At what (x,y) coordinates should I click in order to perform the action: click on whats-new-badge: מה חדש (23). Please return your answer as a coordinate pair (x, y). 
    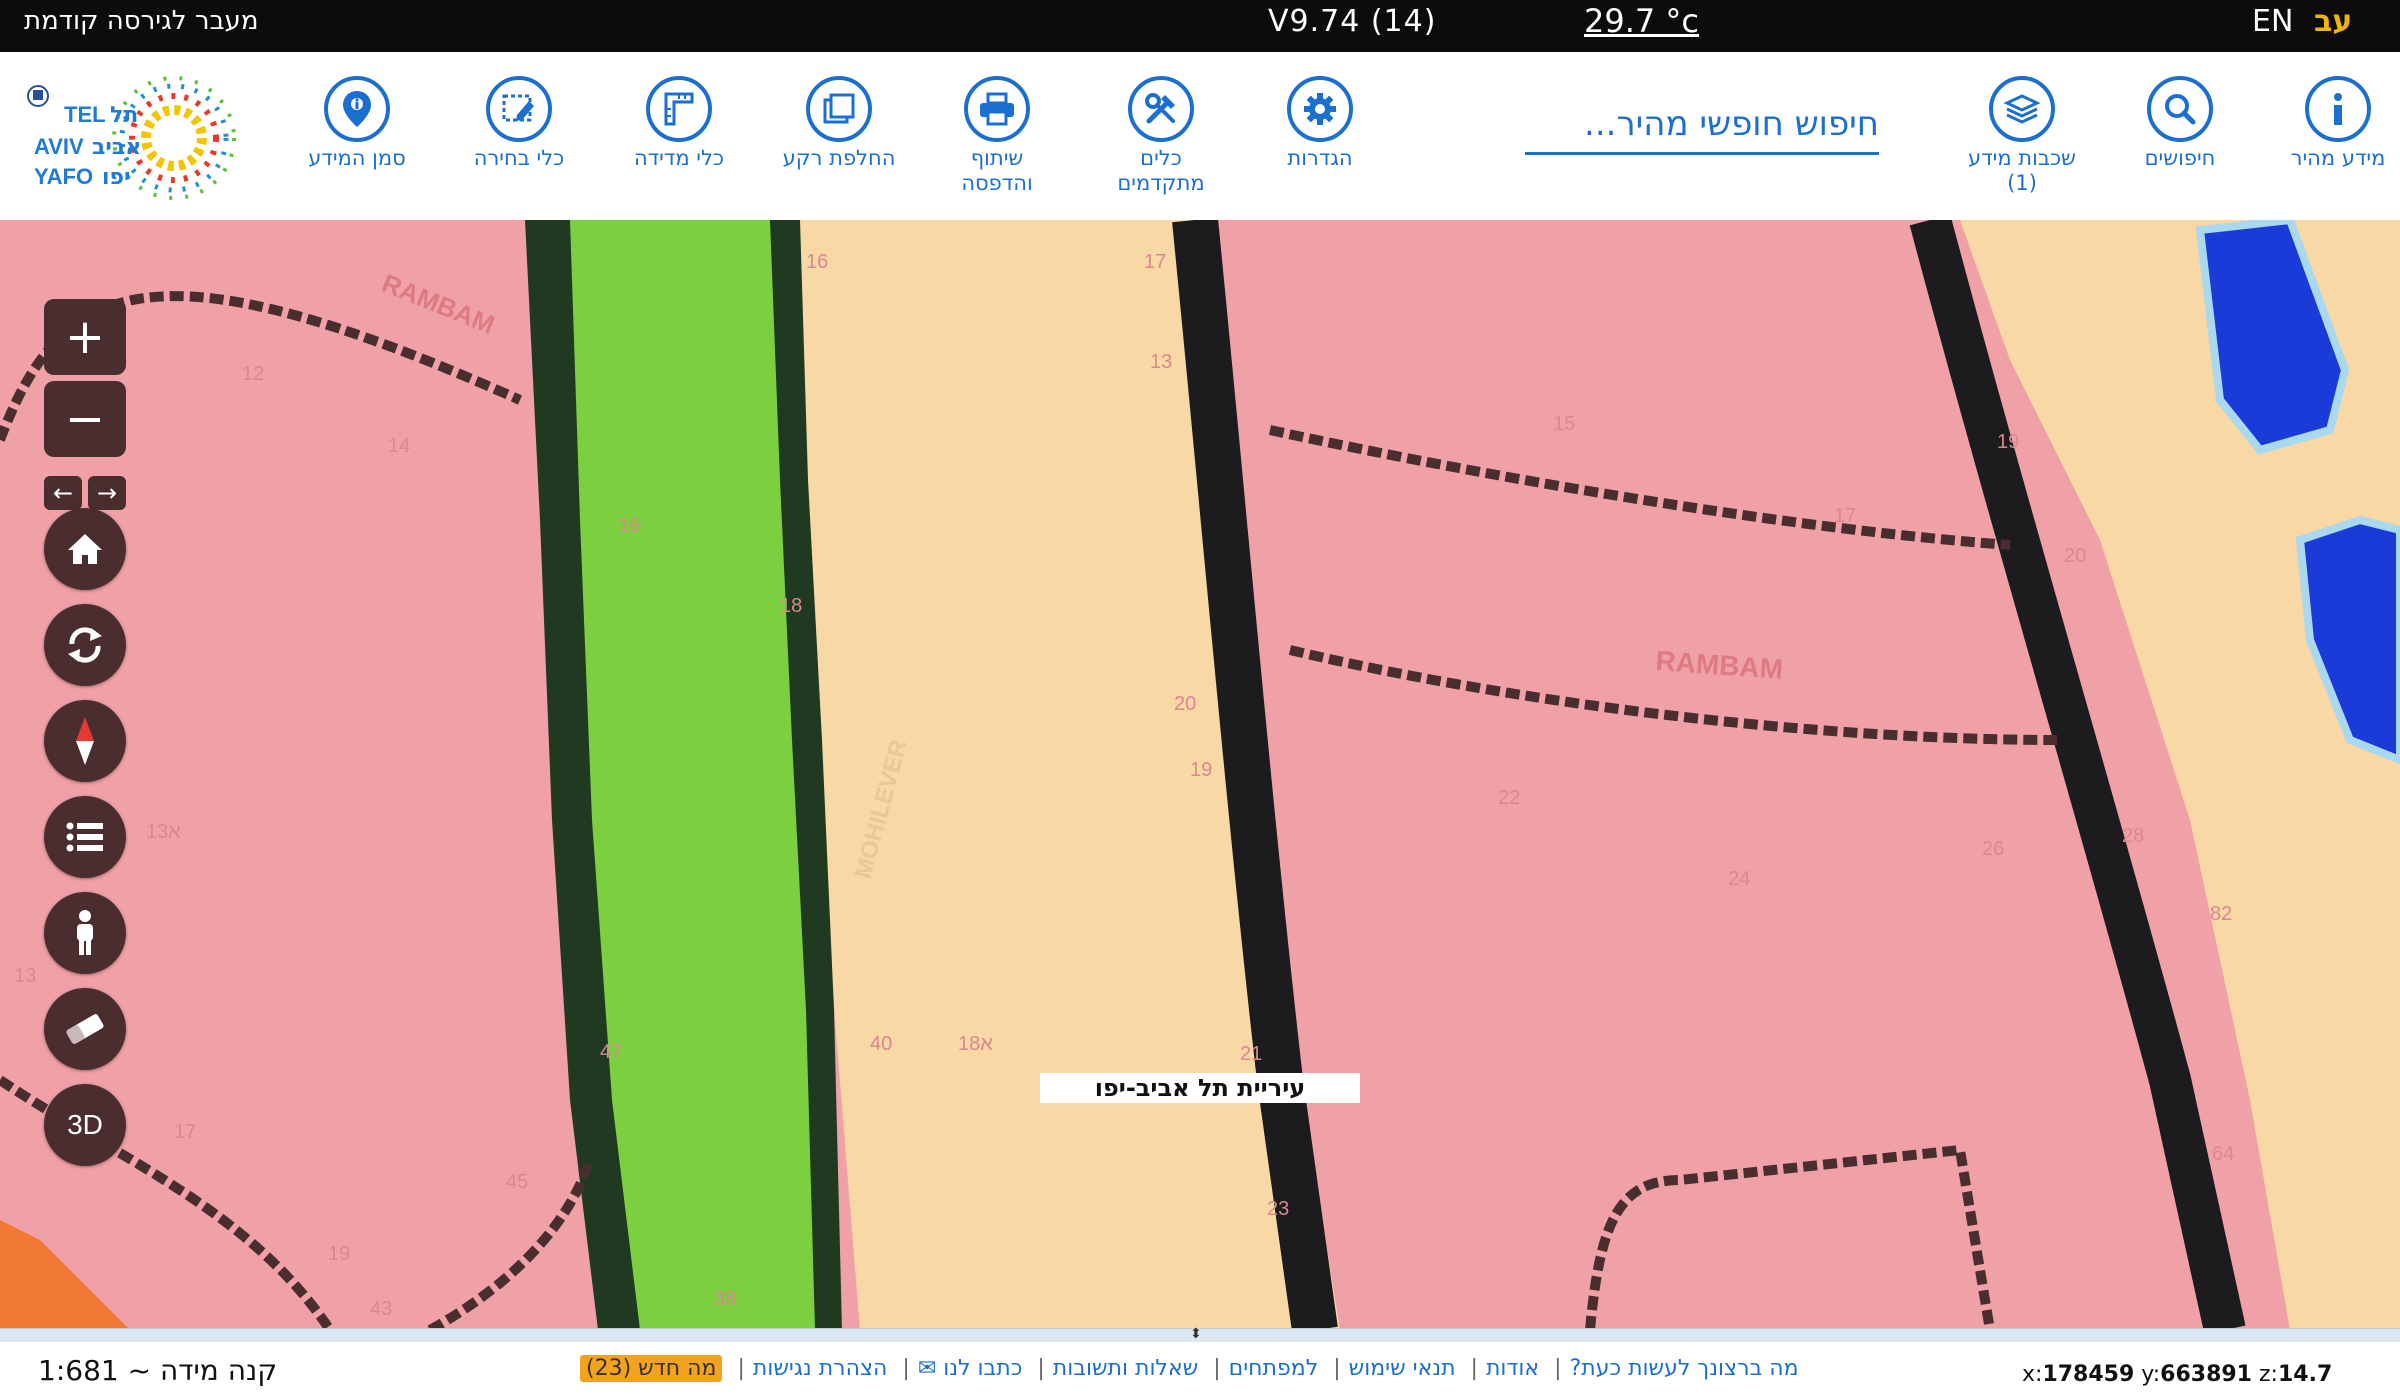
    Looking at the image, I should click on (651, 1368).